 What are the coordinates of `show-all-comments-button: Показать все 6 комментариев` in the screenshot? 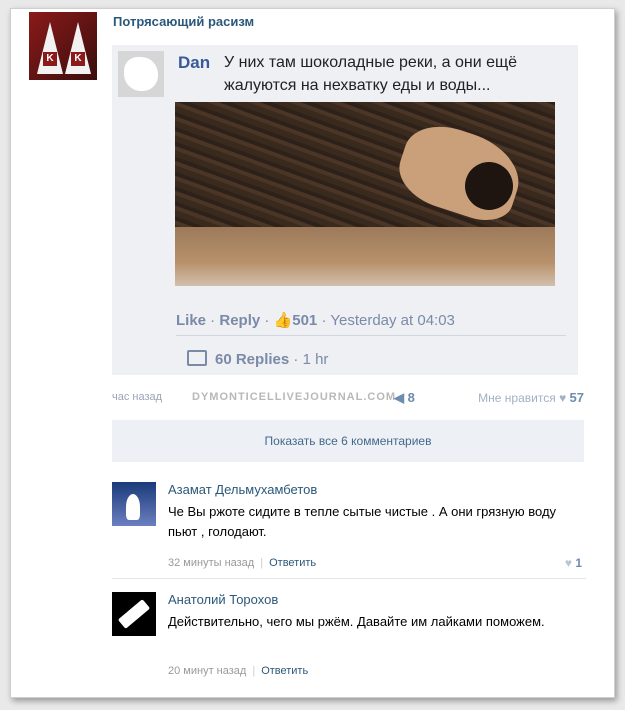 It's located at (348, 441).